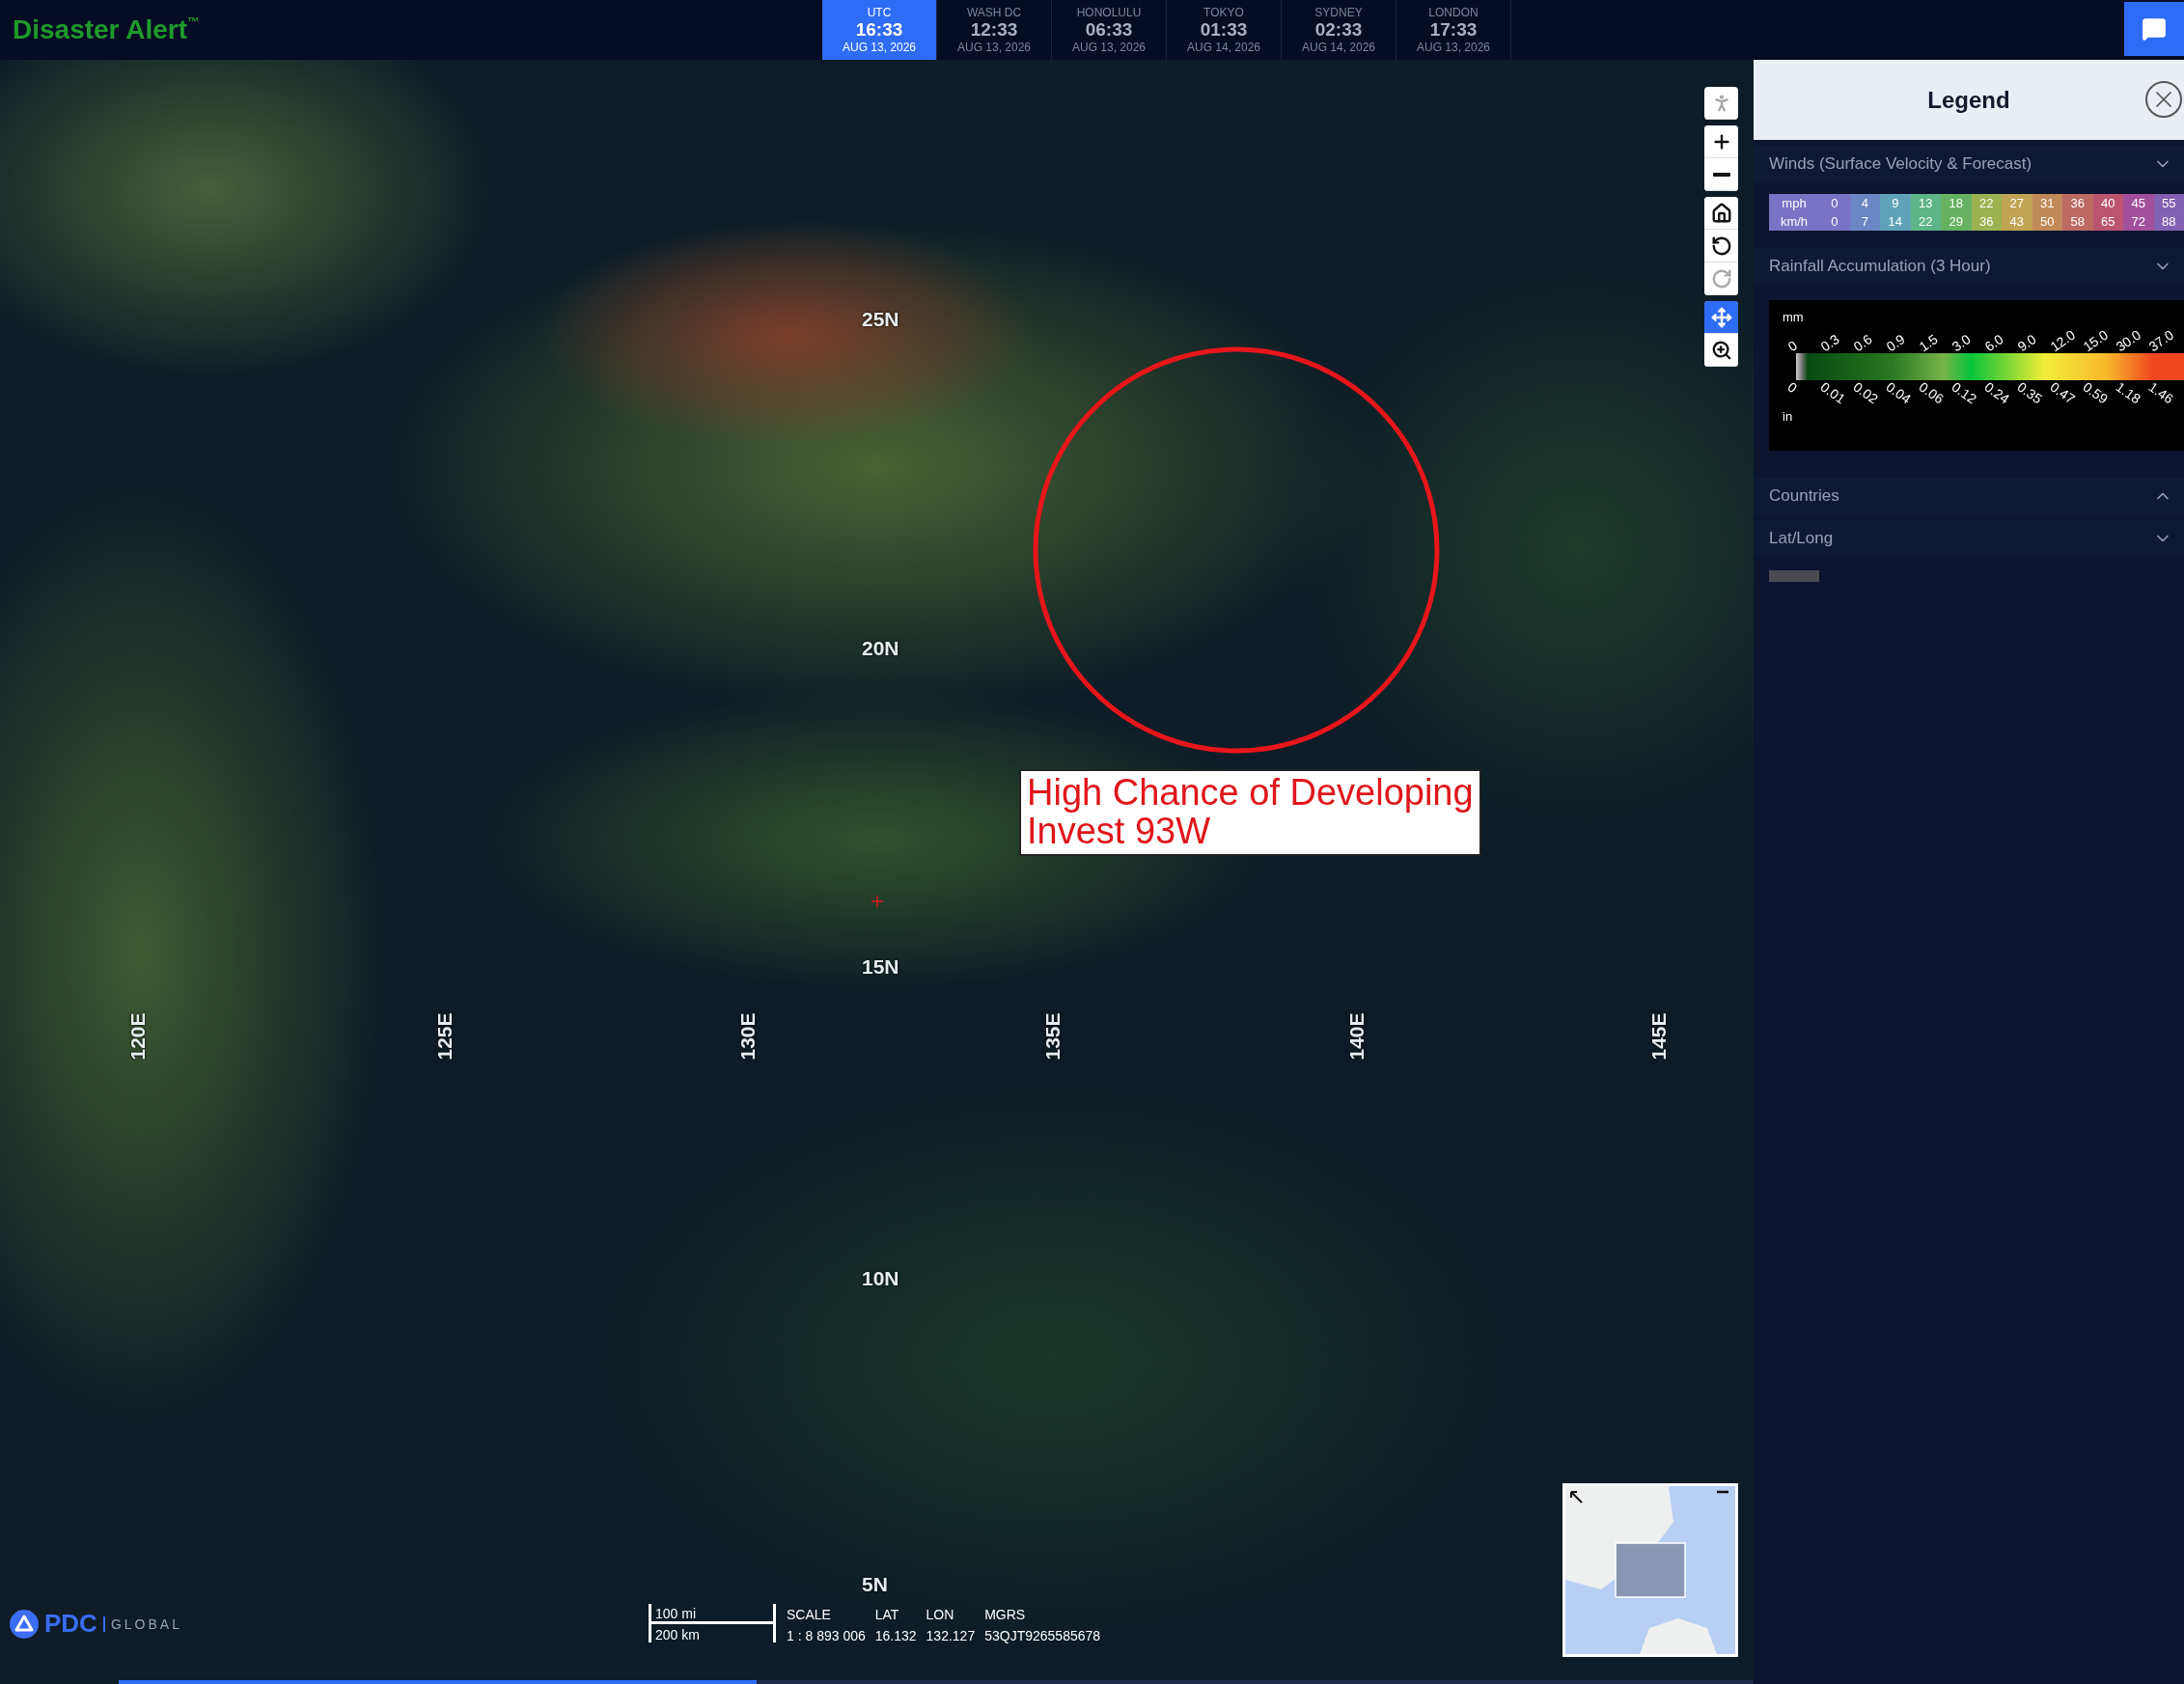 Image resolution: width=2184 pixels, height=1684 pixels. I want to click on feedback-button, so click(2154, 29).